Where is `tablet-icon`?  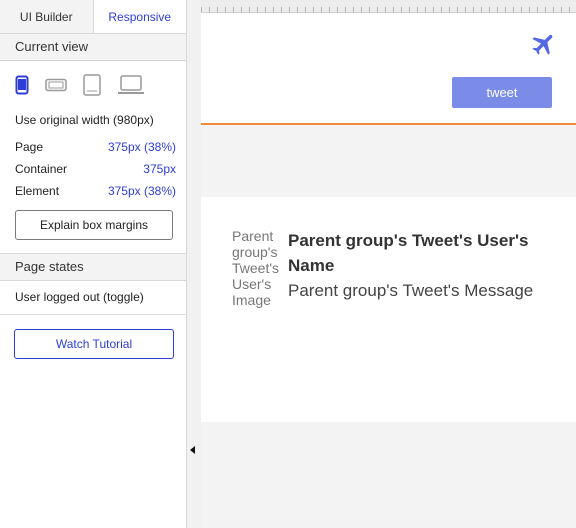 tablet-icon is located at coordinates (92, 85).